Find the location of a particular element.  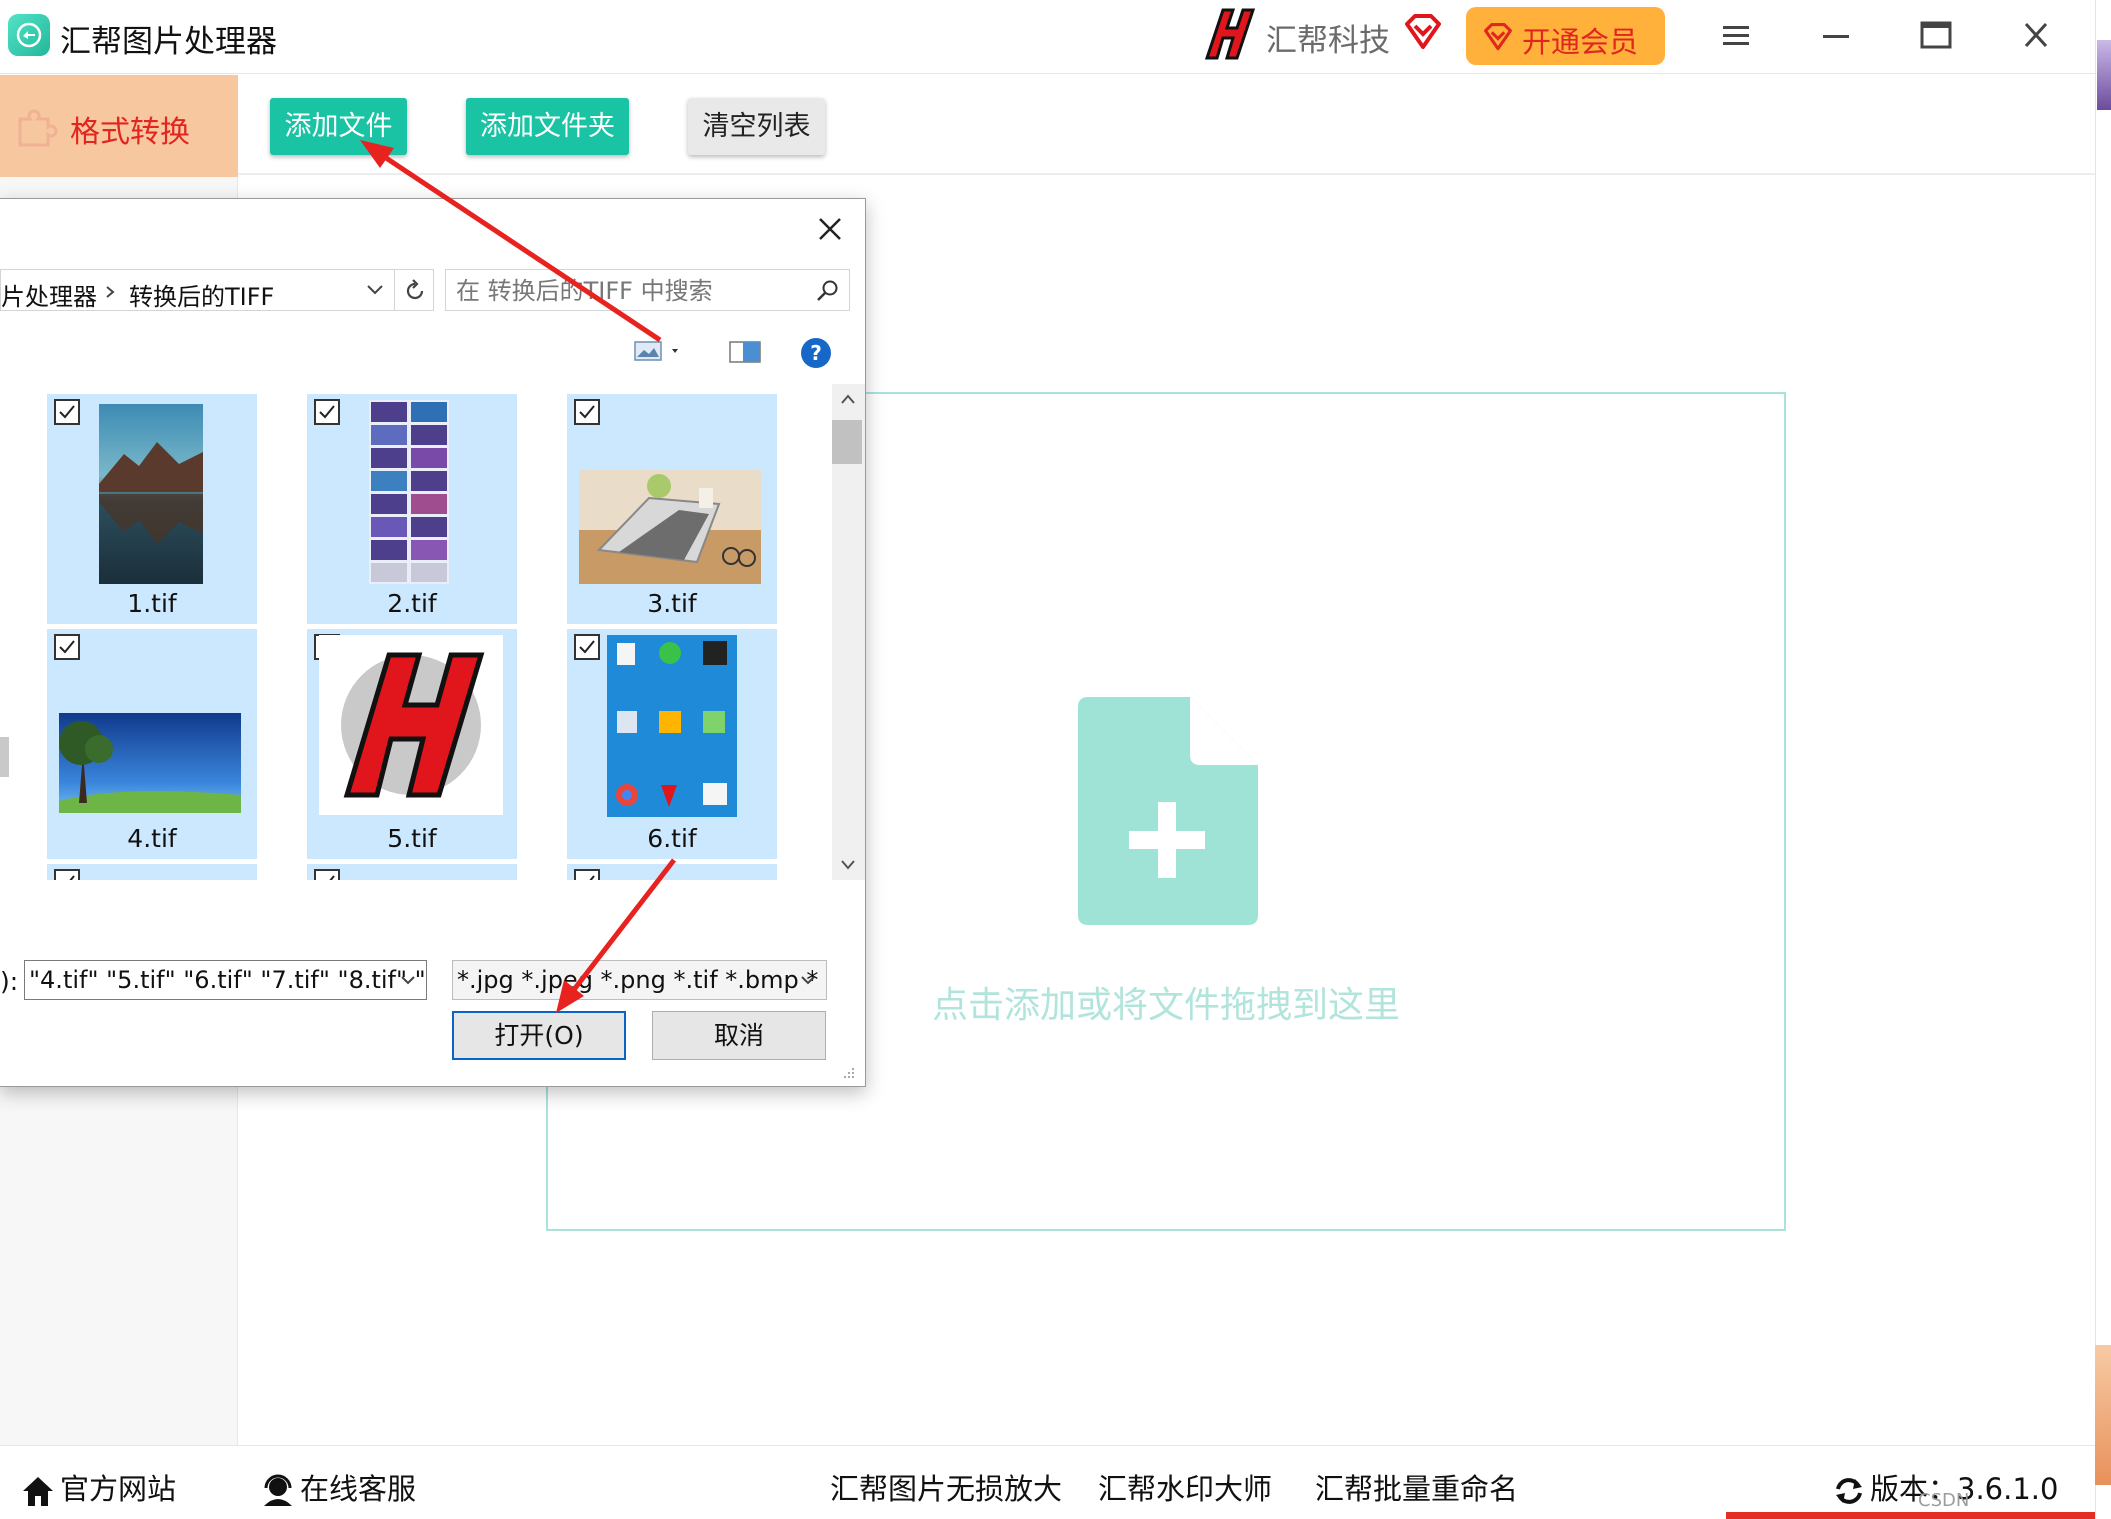

search-box is located at coordinates (647, 290).